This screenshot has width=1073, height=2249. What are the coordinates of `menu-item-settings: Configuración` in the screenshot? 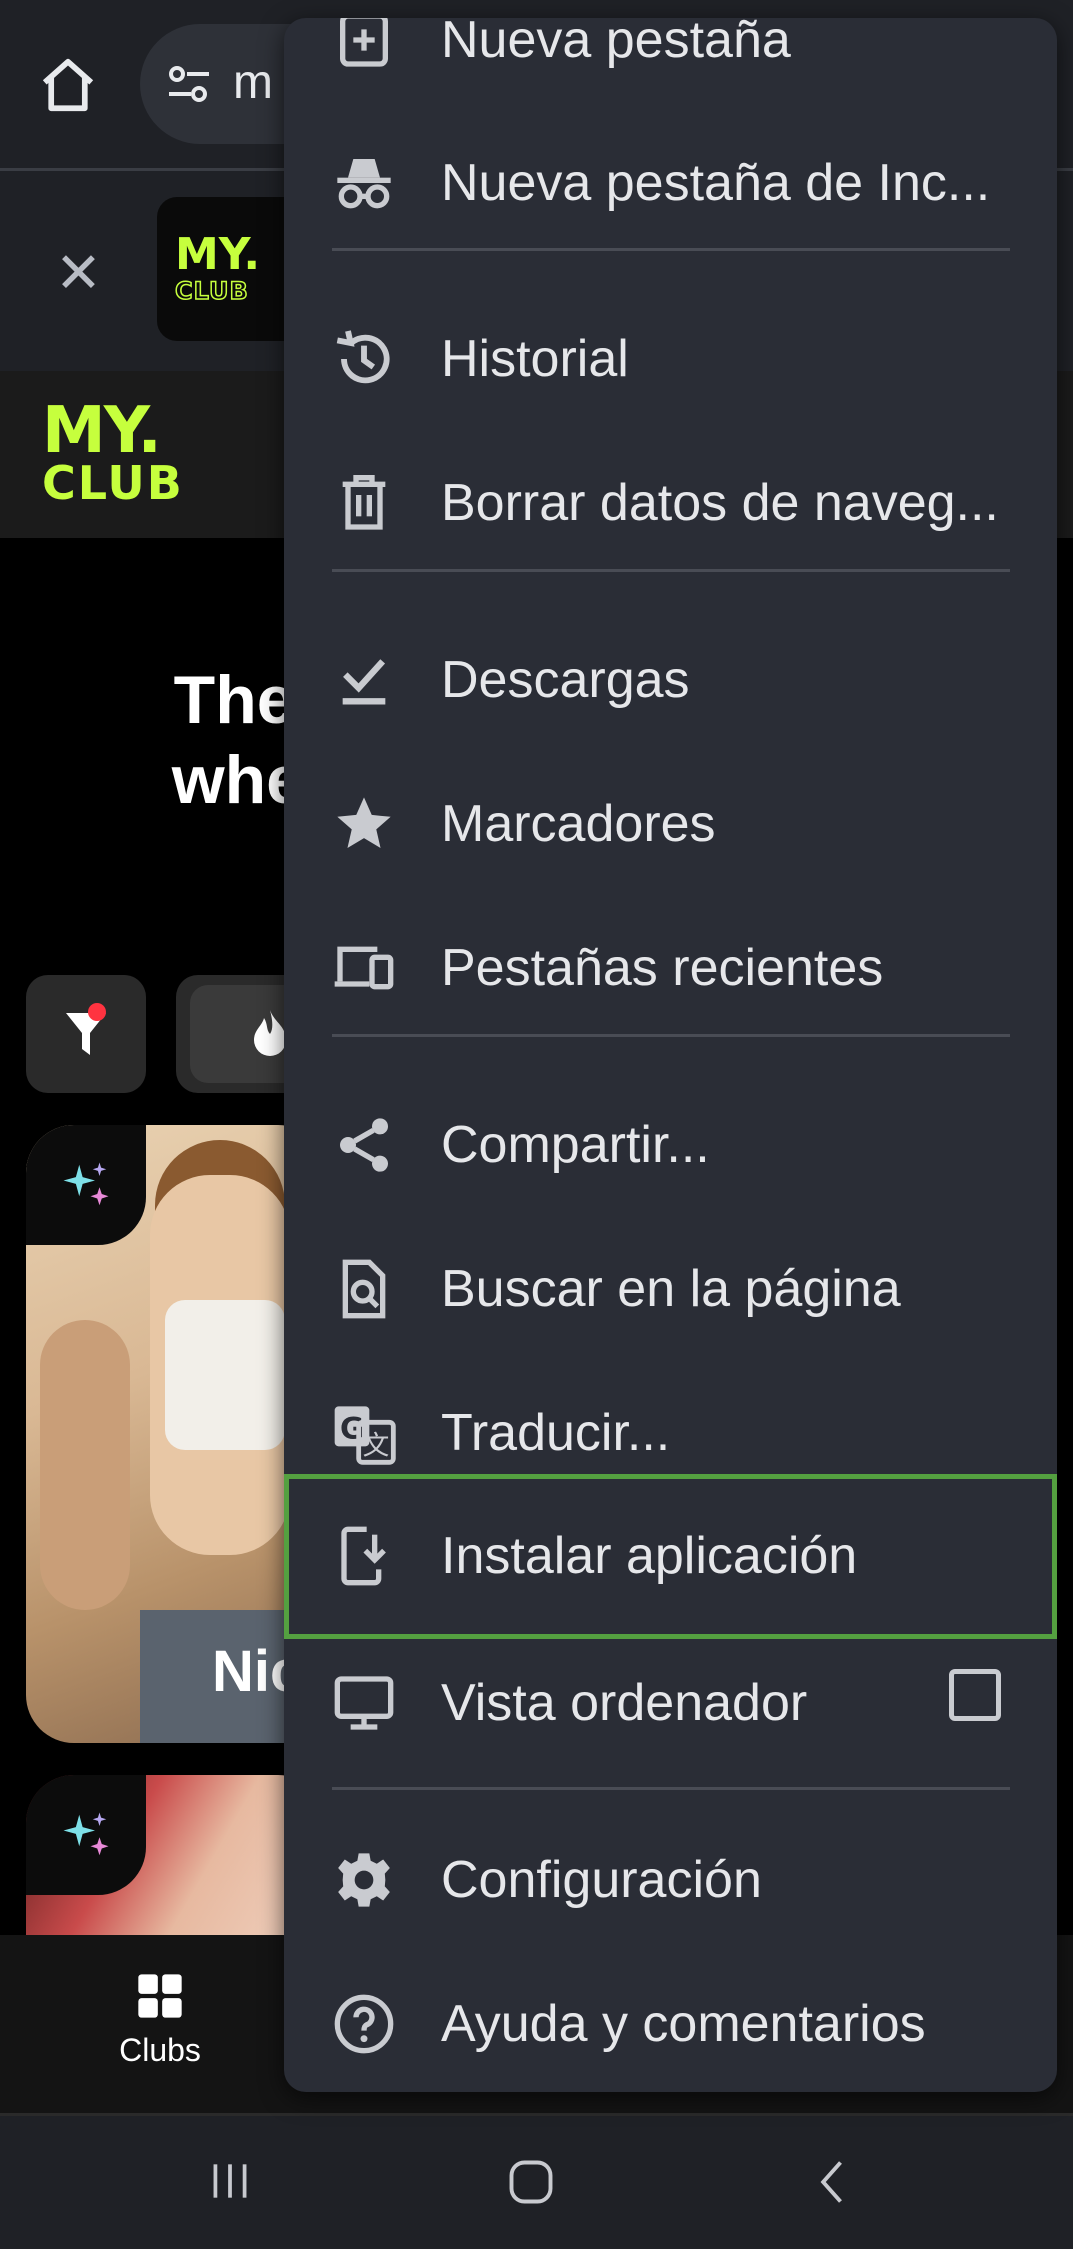 It's located at (670, 1880).